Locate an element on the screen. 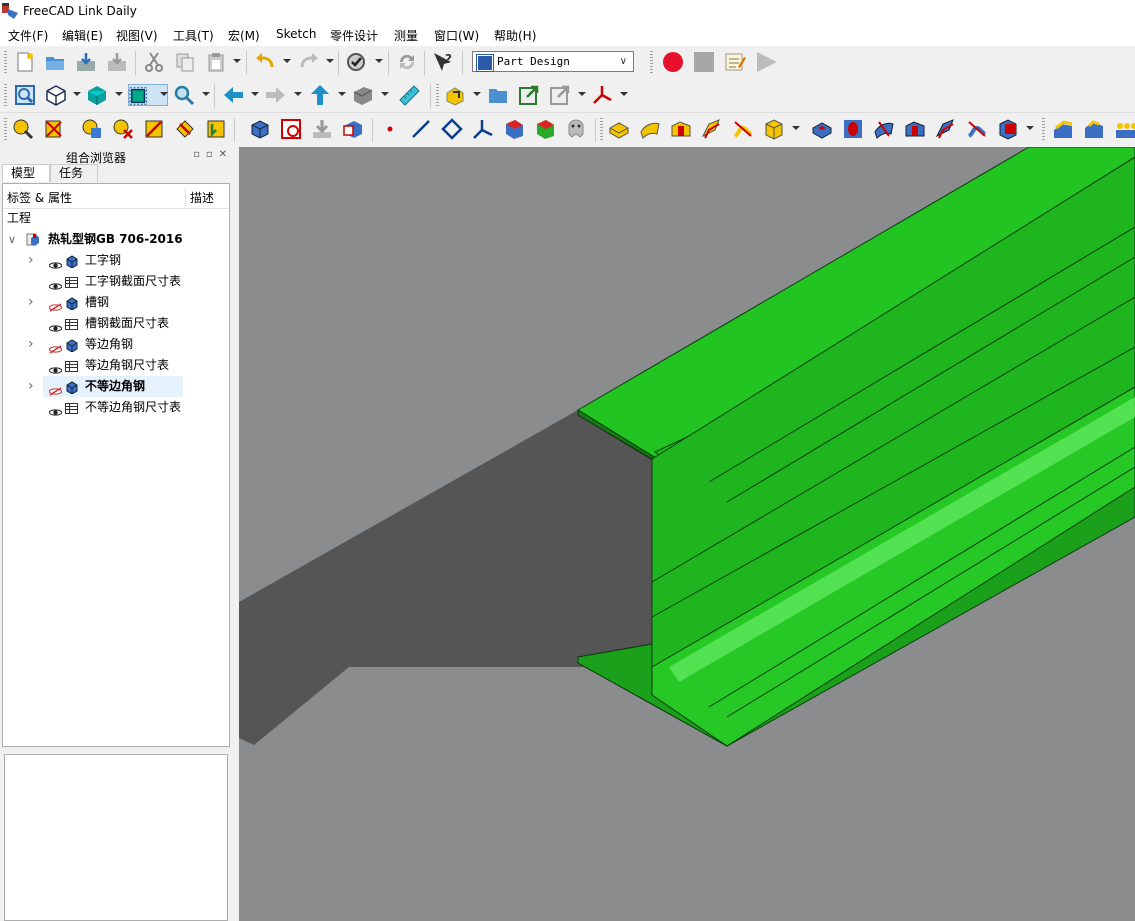  axis-cross-icon is located at coordinates (602, 95).